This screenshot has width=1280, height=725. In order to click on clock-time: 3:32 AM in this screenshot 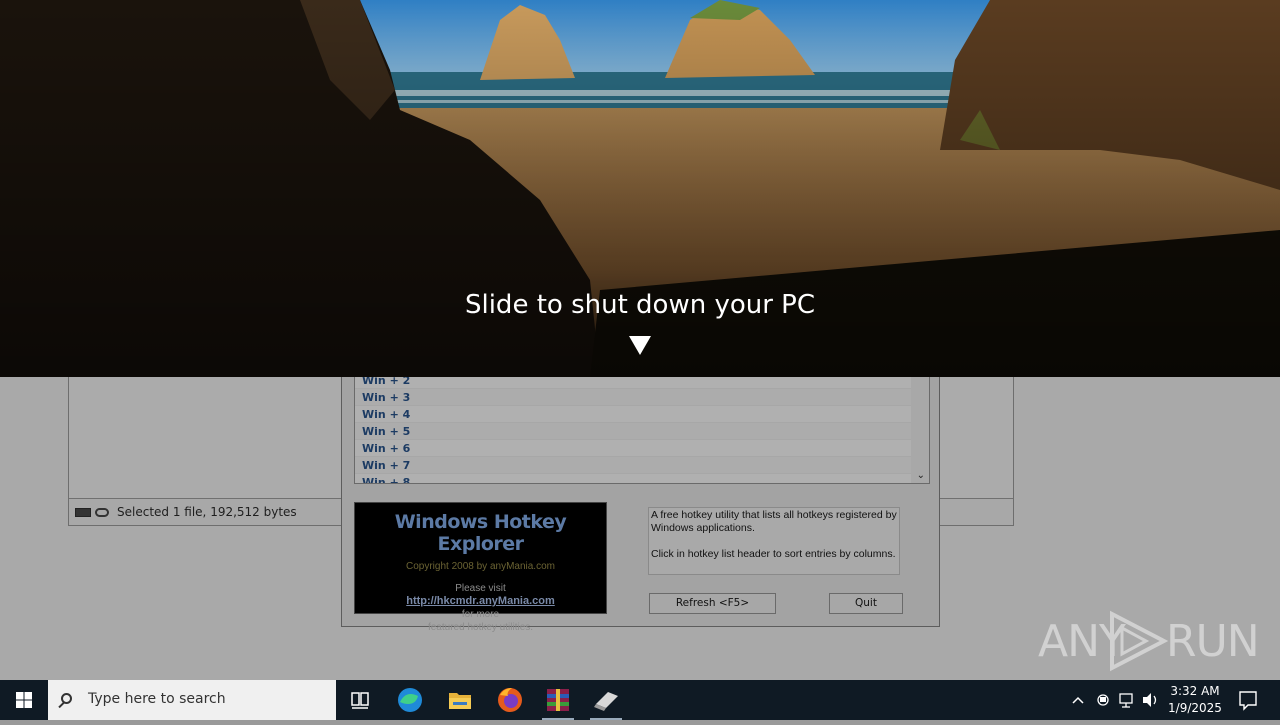, I will do `click(1195, 691)`.